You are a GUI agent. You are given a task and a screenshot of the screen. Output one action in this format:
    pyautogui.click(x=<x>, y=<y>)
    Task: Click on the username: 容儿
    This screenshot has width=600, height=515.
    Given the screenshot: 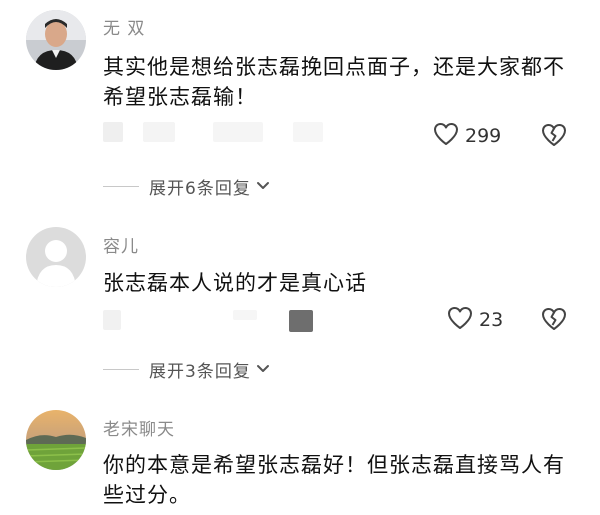 What is the action you would take?
    pyautogui.click(x=121, y=244)
    